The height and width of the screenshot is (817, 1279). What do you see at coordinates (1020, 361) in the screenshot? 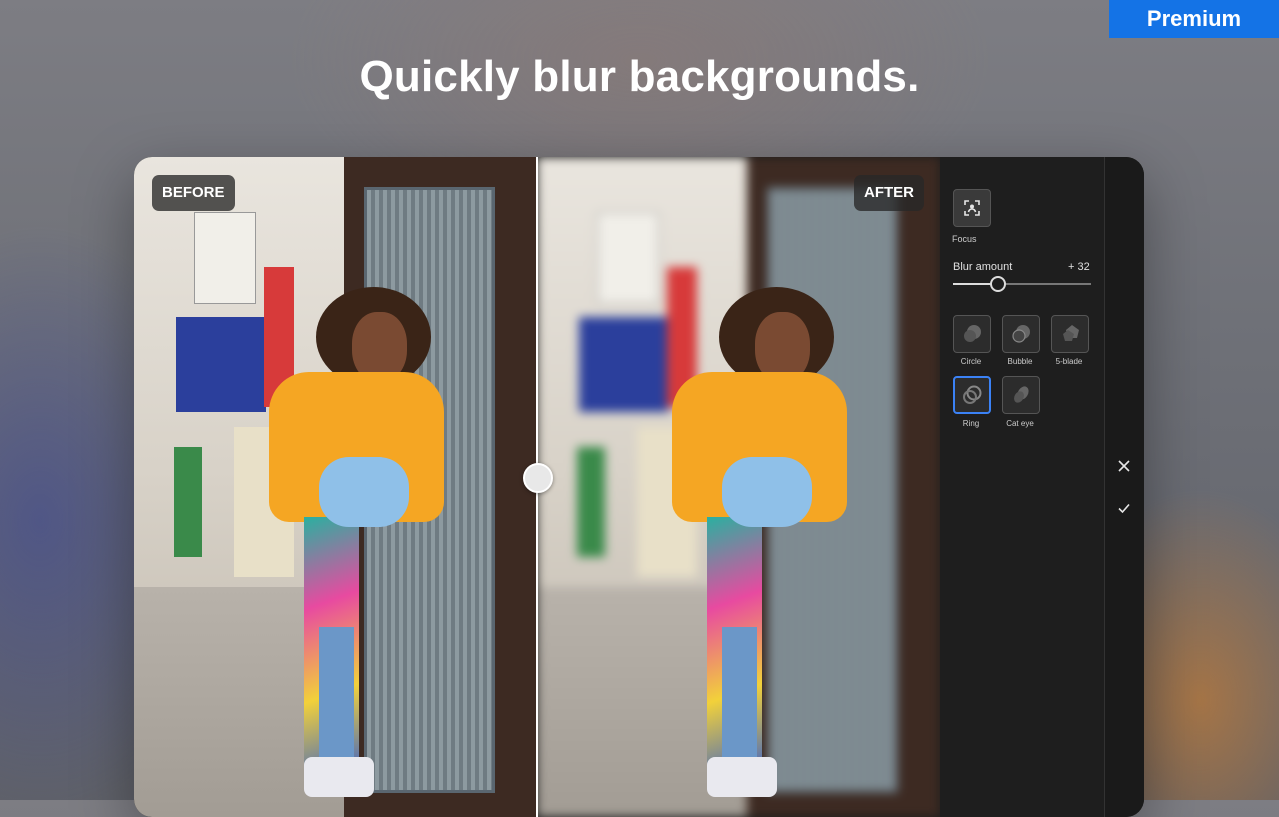
I see `shape-bubble-label: Bubble` at bounding box center [1020, 361].